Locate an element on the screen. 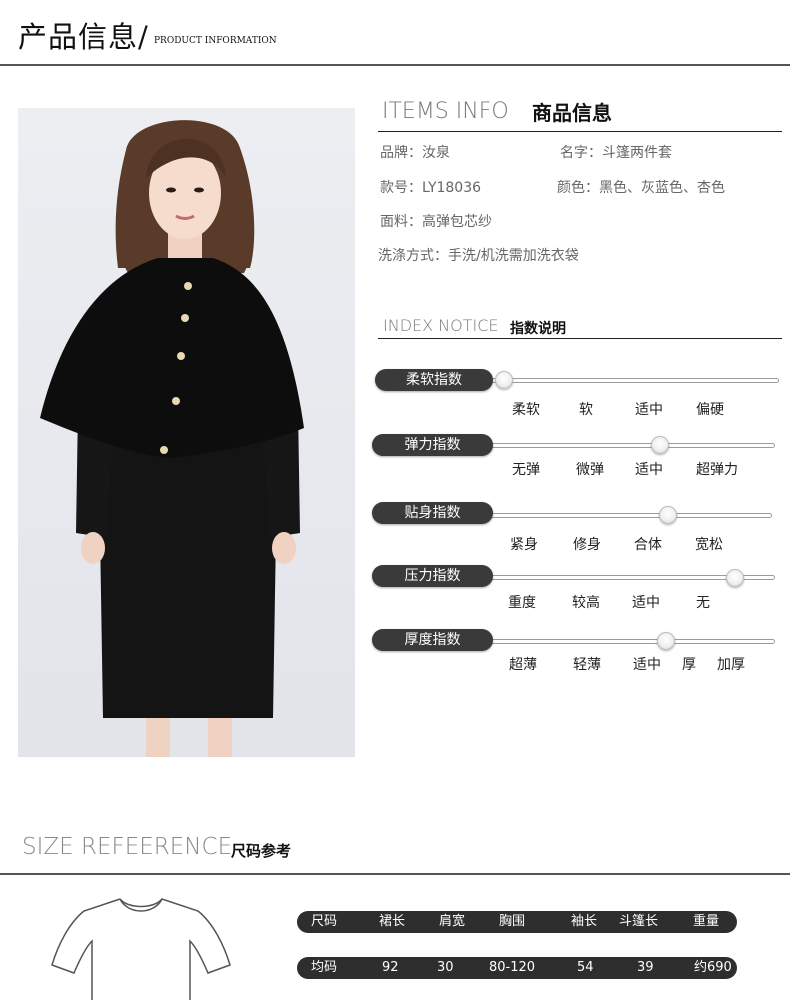 This screenshot has height=1000, width=790. elasticity-label: 弹力指数 is located at coordinates (432, 445).